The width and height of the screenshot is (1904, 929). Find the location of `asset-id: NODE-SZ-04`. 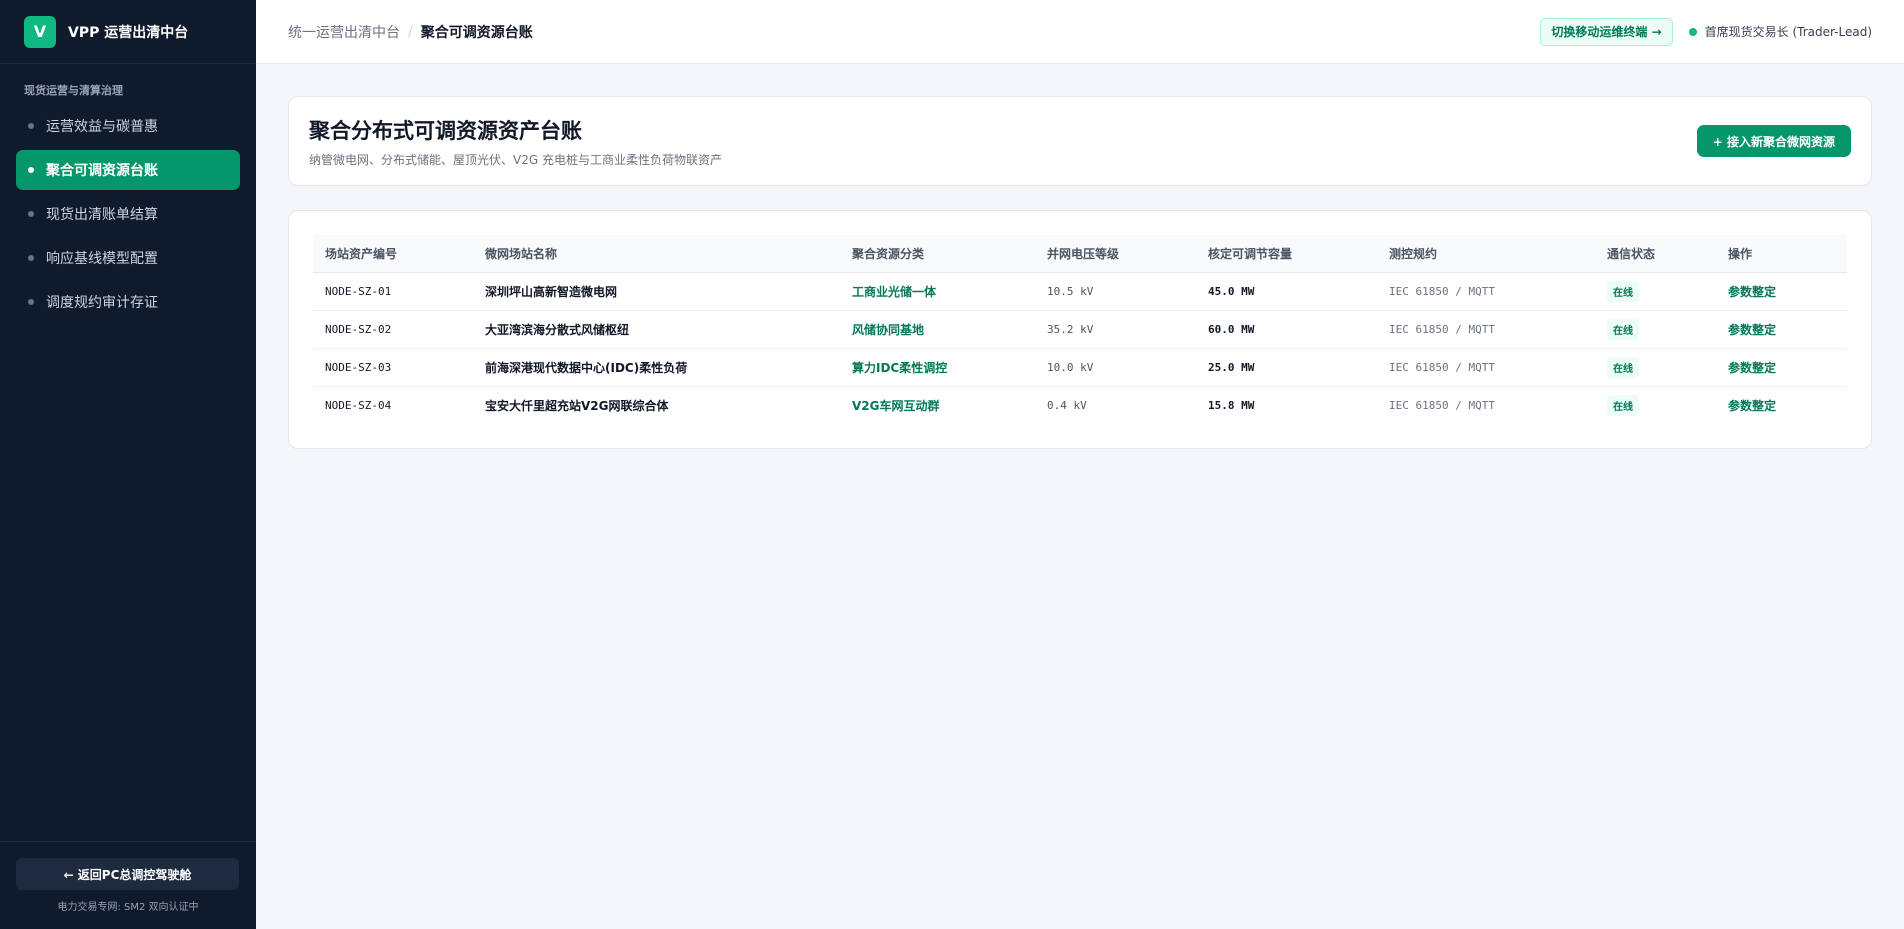

asset-id: NODE-SZ-04 is located at coordinates (358, 405).